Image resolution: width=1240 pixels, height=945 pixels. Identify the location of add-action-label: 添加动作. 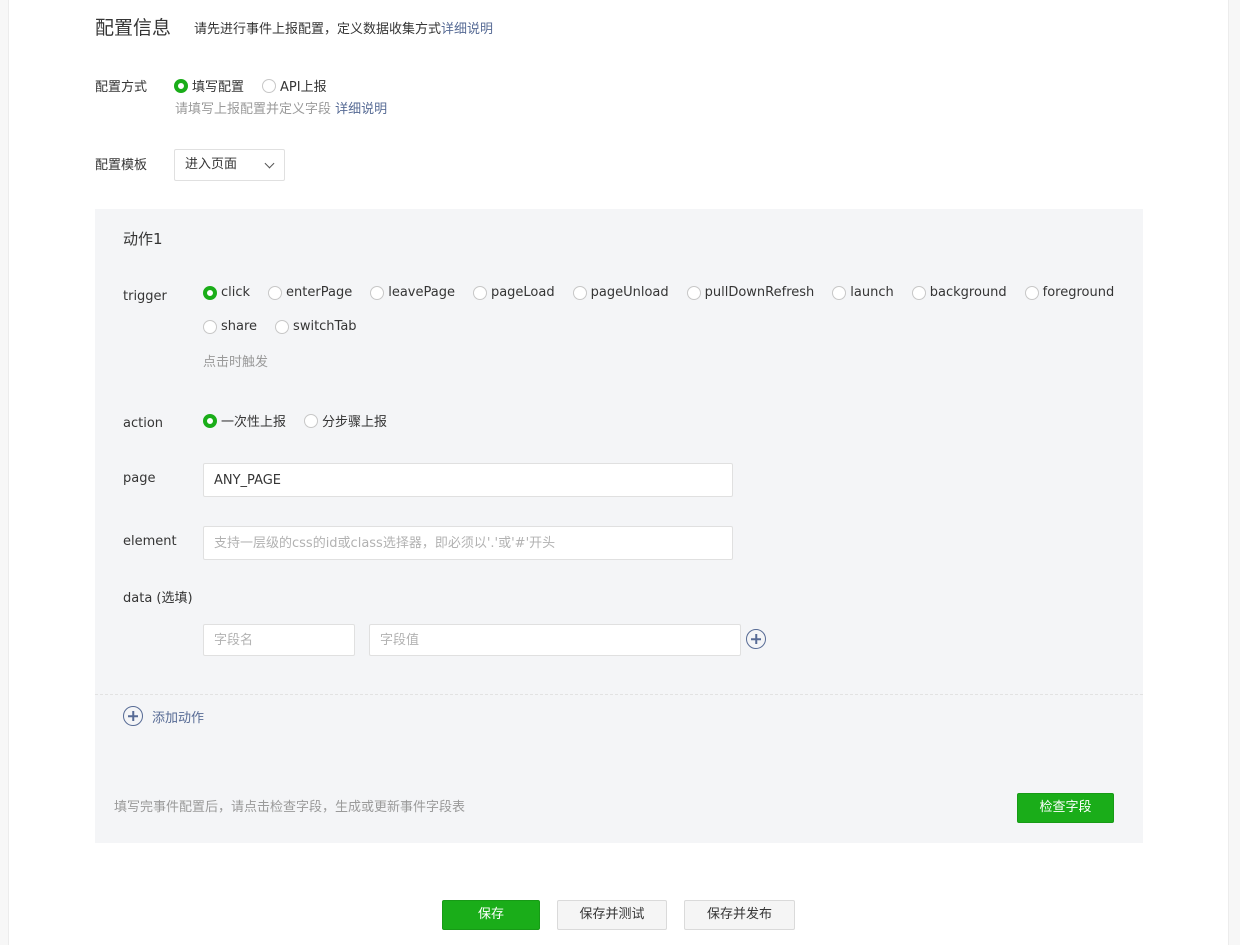
(178, 718).